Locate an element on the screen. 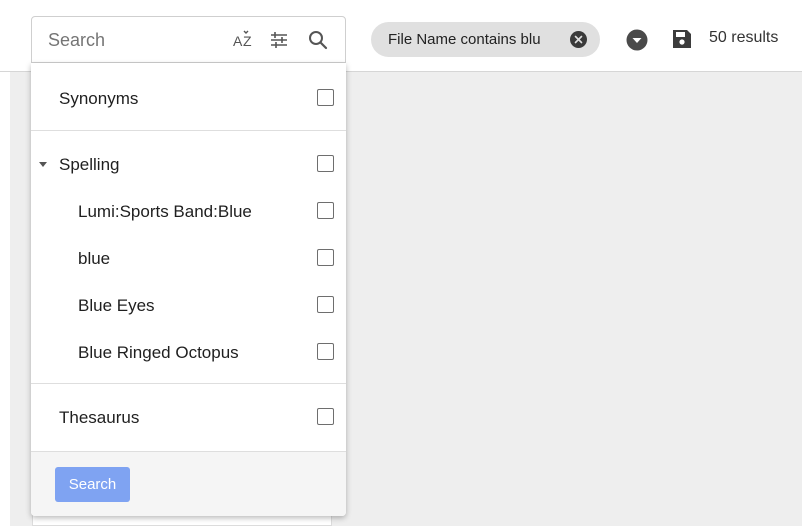 This screenshot has height=526, width=802. tune-icon is located at coordinates (279, 40).